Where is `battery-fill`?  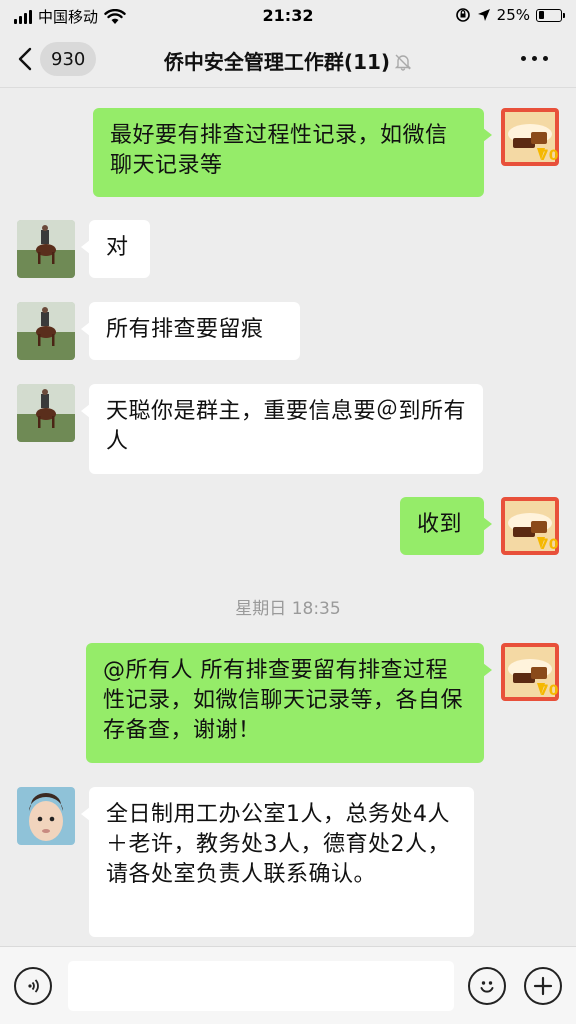
battery-fill is located at coordinates (541, 15).